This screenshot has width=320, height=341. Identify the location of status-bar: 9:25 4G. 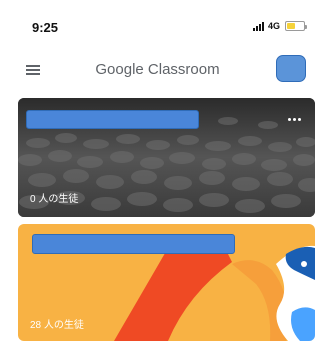
(157, 22).